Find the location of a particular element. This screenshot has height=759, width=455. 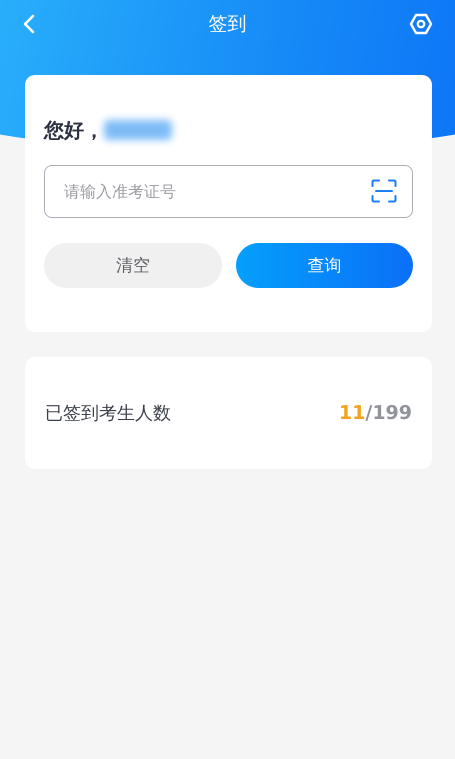

scan-icon is located at coordinates (384, 191).